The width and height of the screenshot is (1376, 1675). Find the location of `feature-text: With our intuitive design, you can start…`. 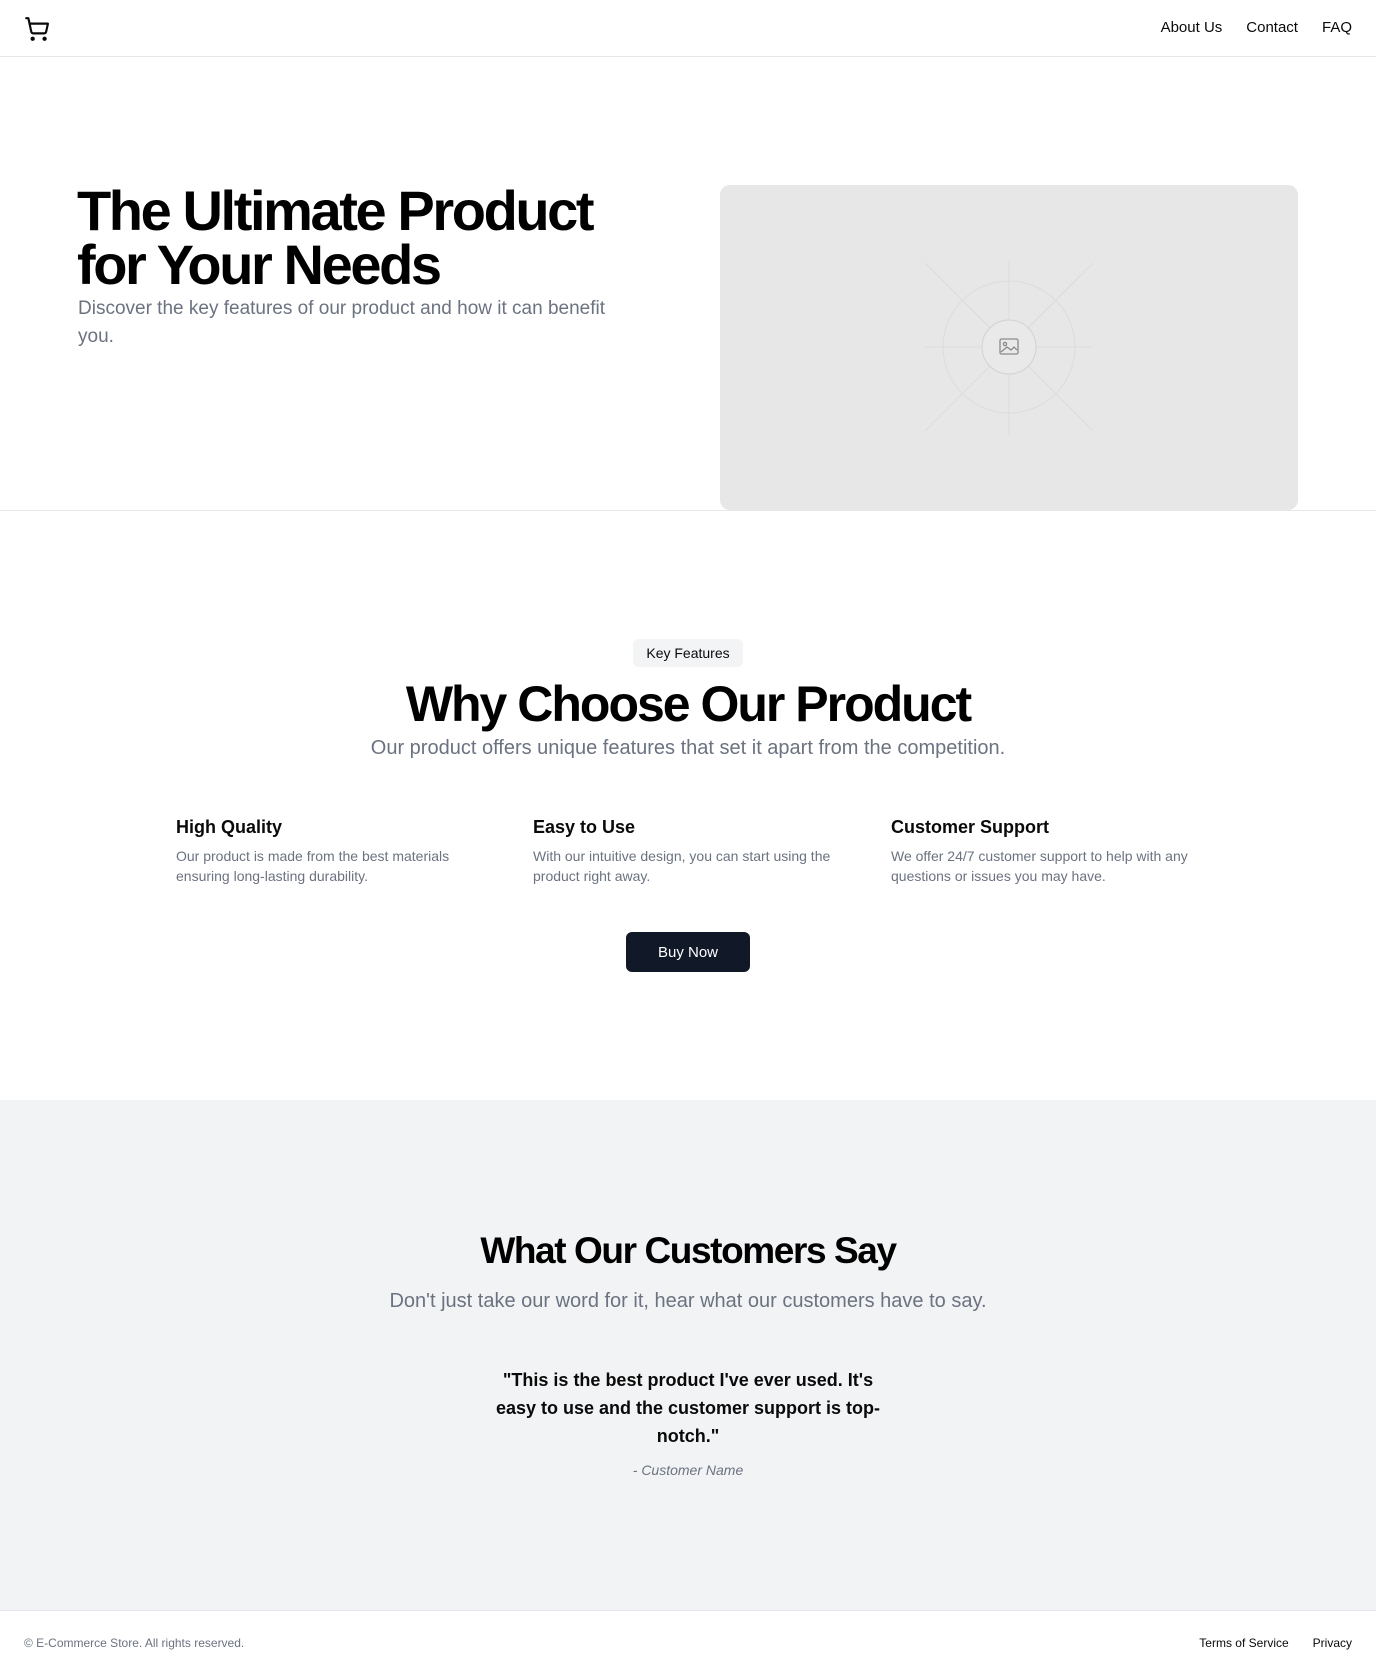

feature-text: With our intuitive design, you can start… is located at coordinates (682, 866).